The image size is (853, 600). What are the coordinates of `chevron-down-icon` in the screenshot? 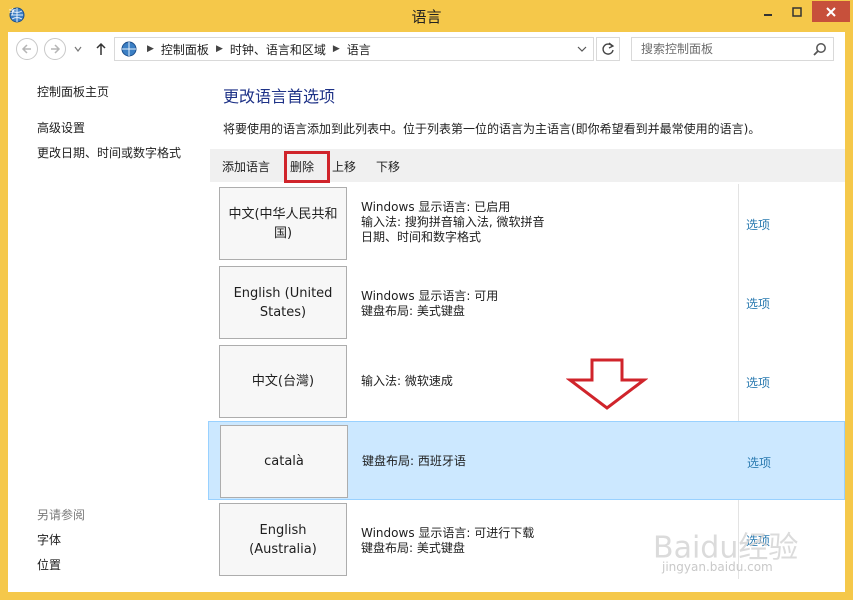 It's located at (78, 49).